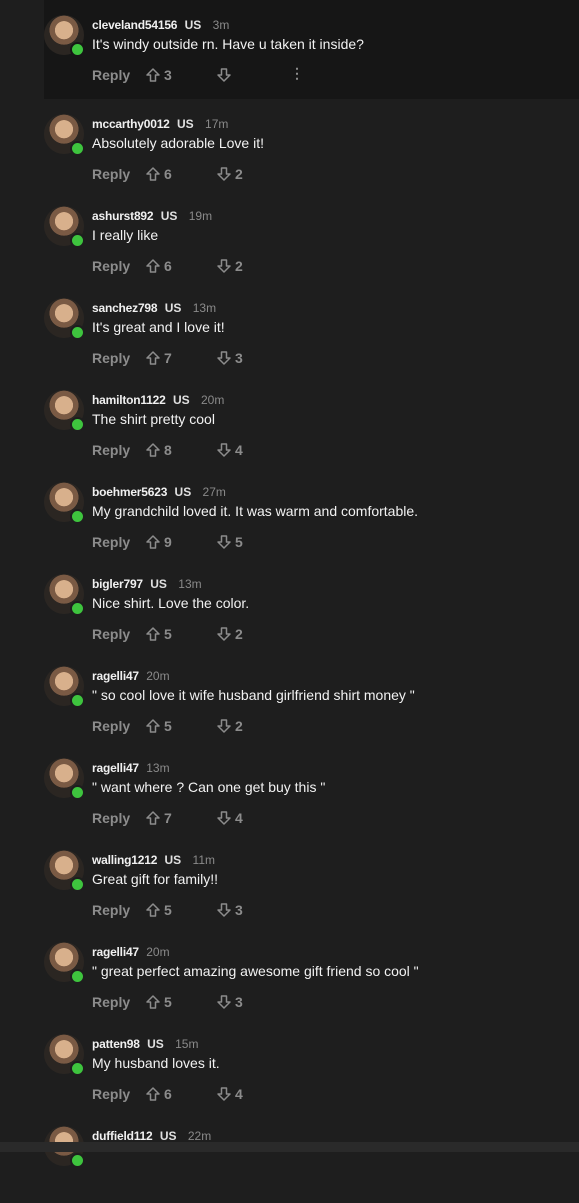 The height and width of the screenshot is (1203, 579). I want to click on username: hamilton1122, so click(129, 400).